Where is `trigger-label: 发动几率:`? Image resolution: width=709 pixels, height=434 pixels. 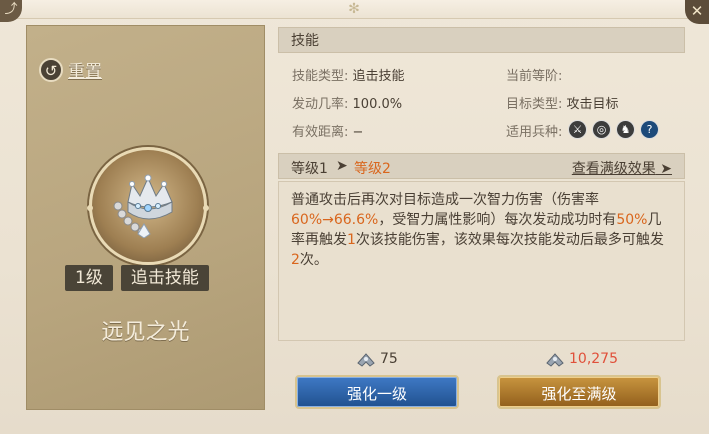
trigger-label: 发动几率: is located at coordinates (320, 104).